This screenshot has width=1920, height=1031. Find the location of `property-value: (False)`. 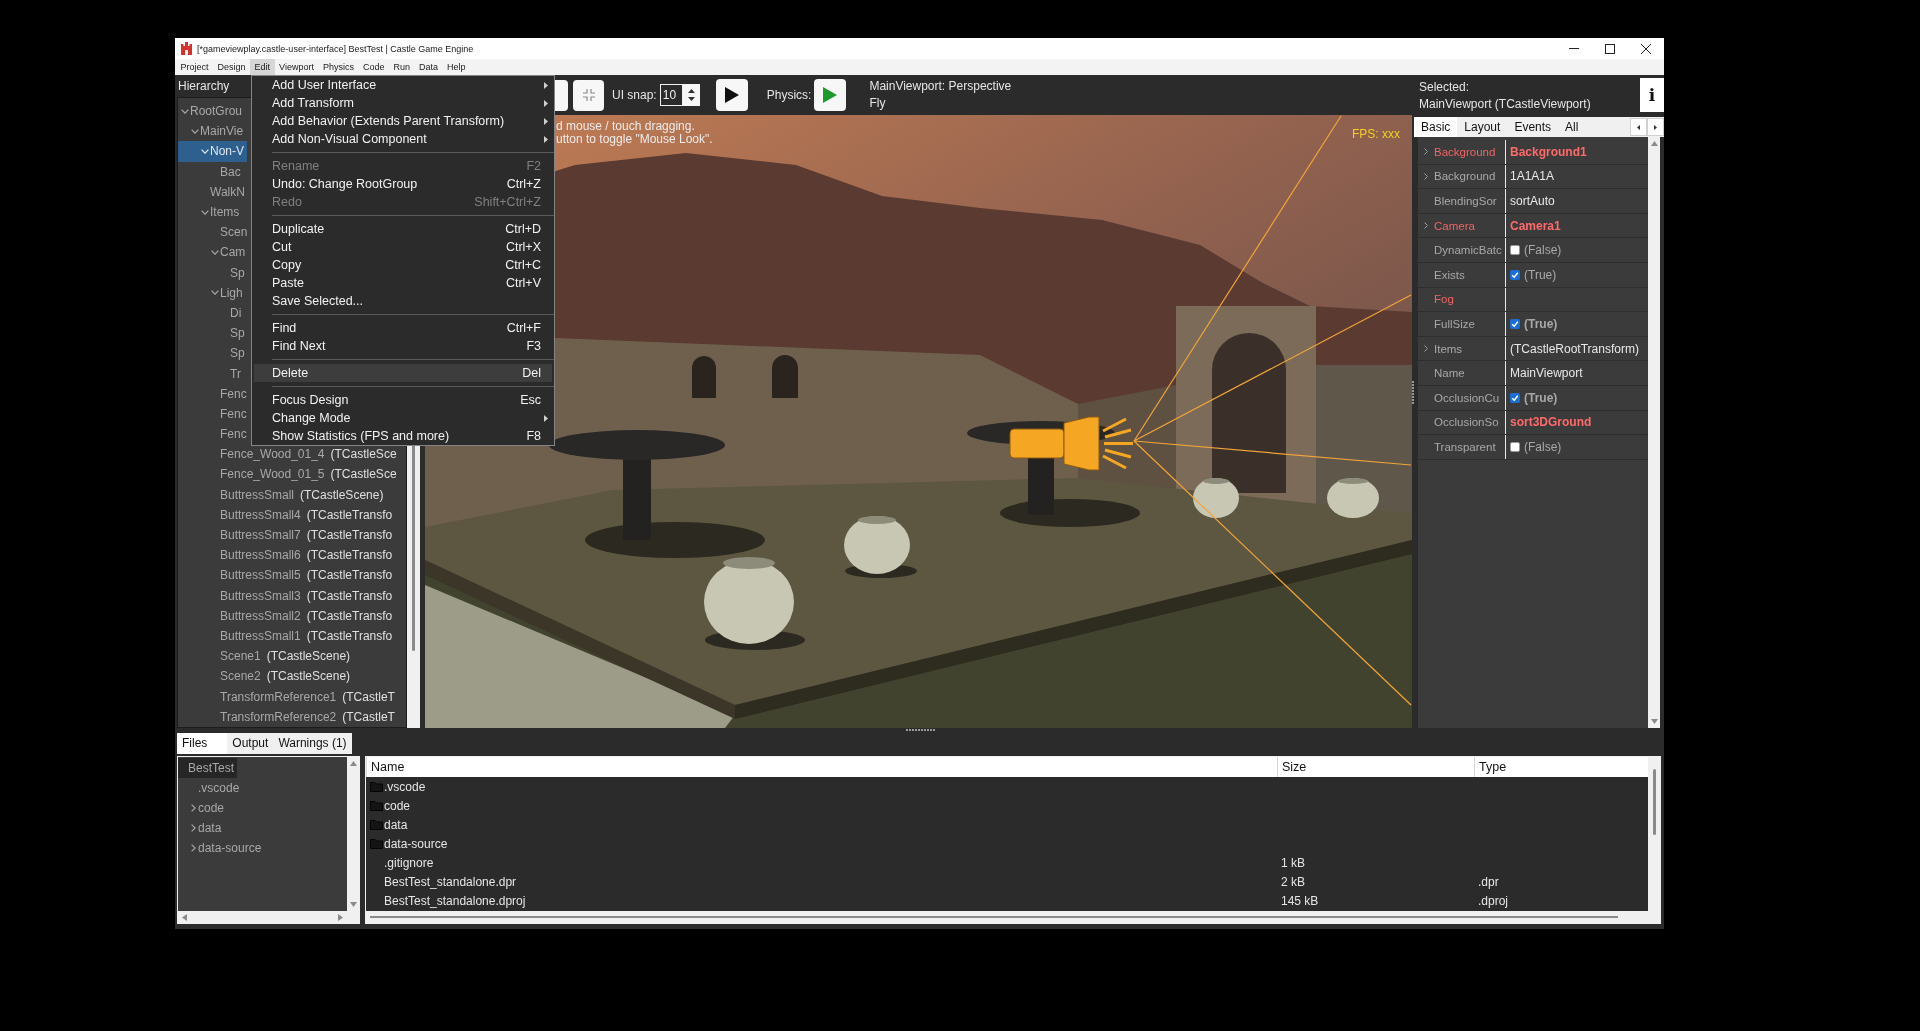

property-value: (False) is located at coordinates (1543, 446).